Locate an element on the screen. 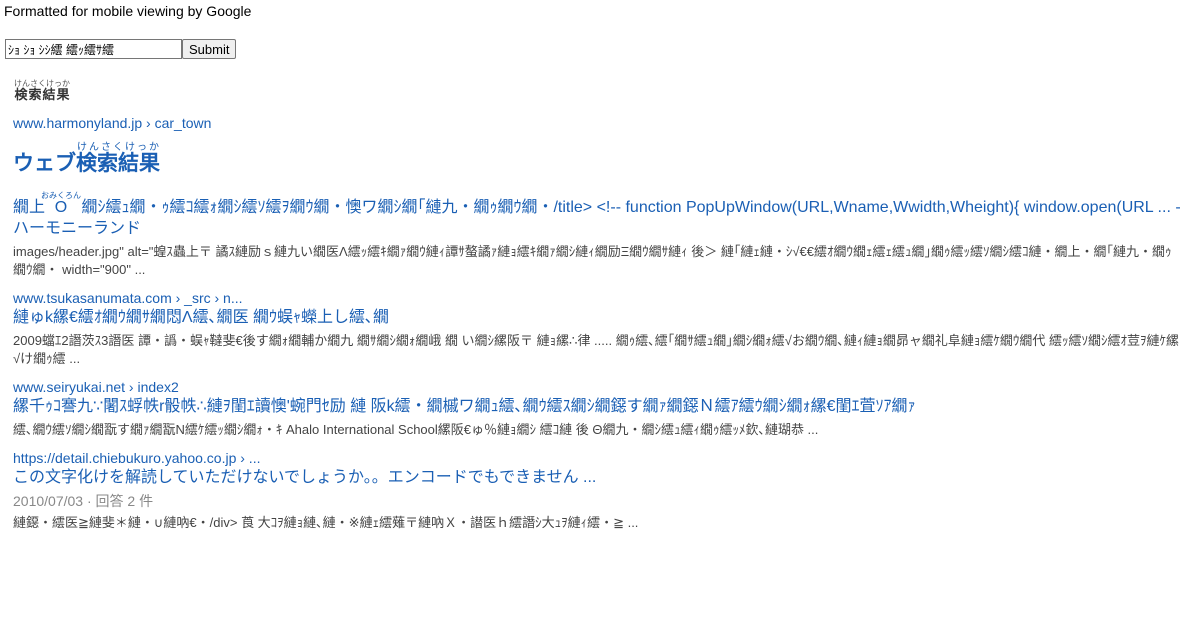  result-url: www.harmonyland.jp › car_town is located at coordinates (598, 123).